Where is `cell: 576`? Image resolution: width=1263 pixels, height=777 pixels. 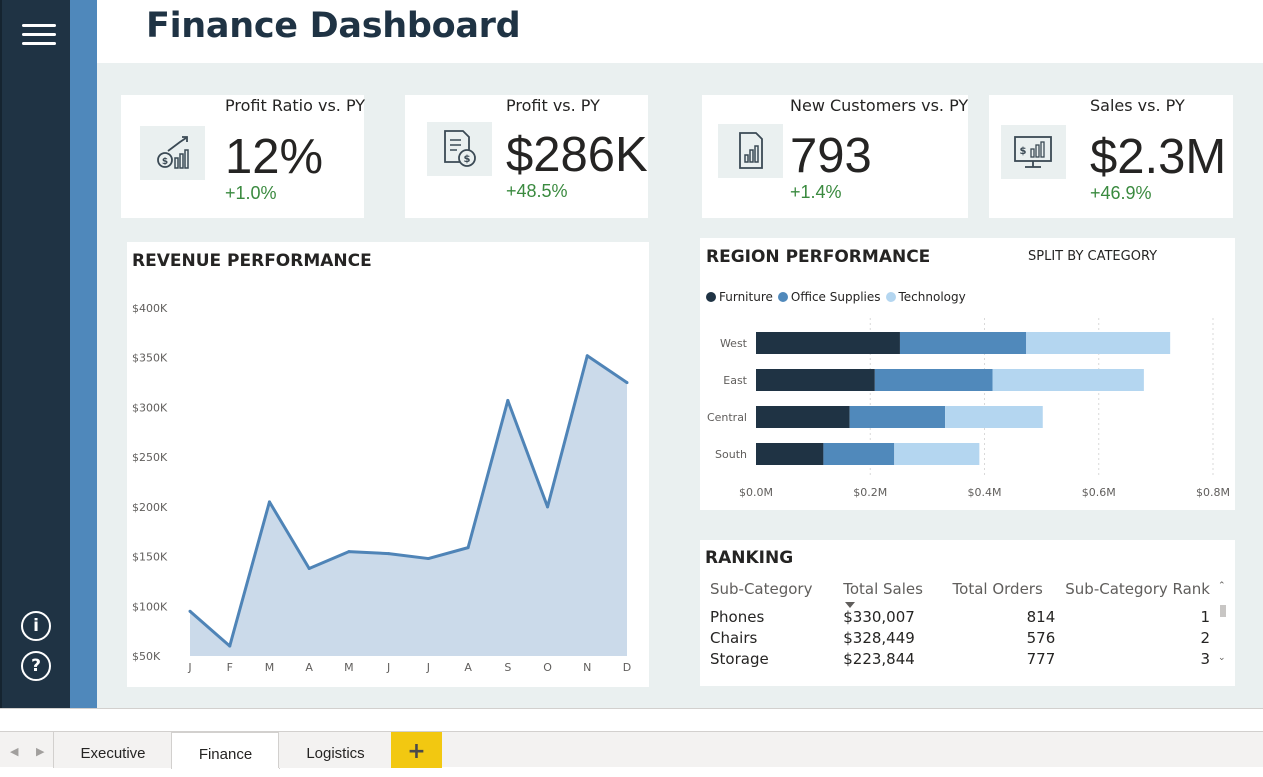 cell: 576 is located at coordinates (1041, 637).